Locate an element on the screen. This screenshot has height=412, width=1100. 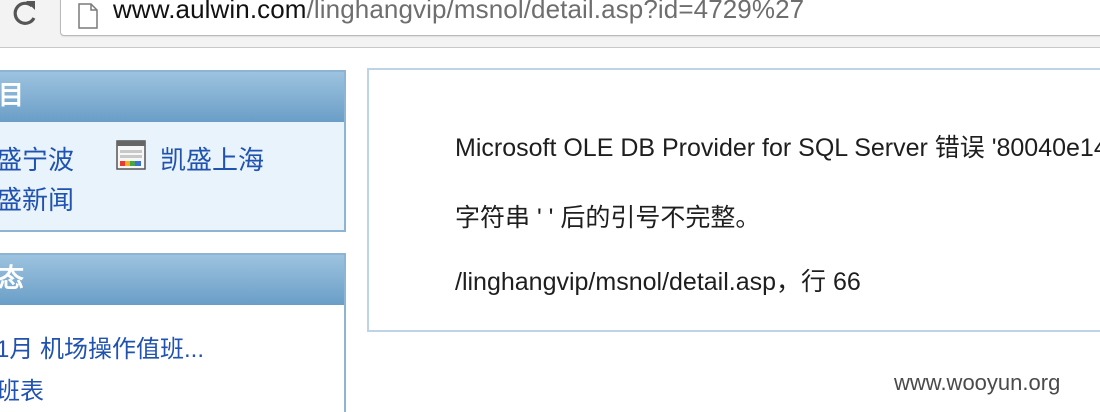
watermark-text: www.wooyun.org is located at coordinates (977, 382).